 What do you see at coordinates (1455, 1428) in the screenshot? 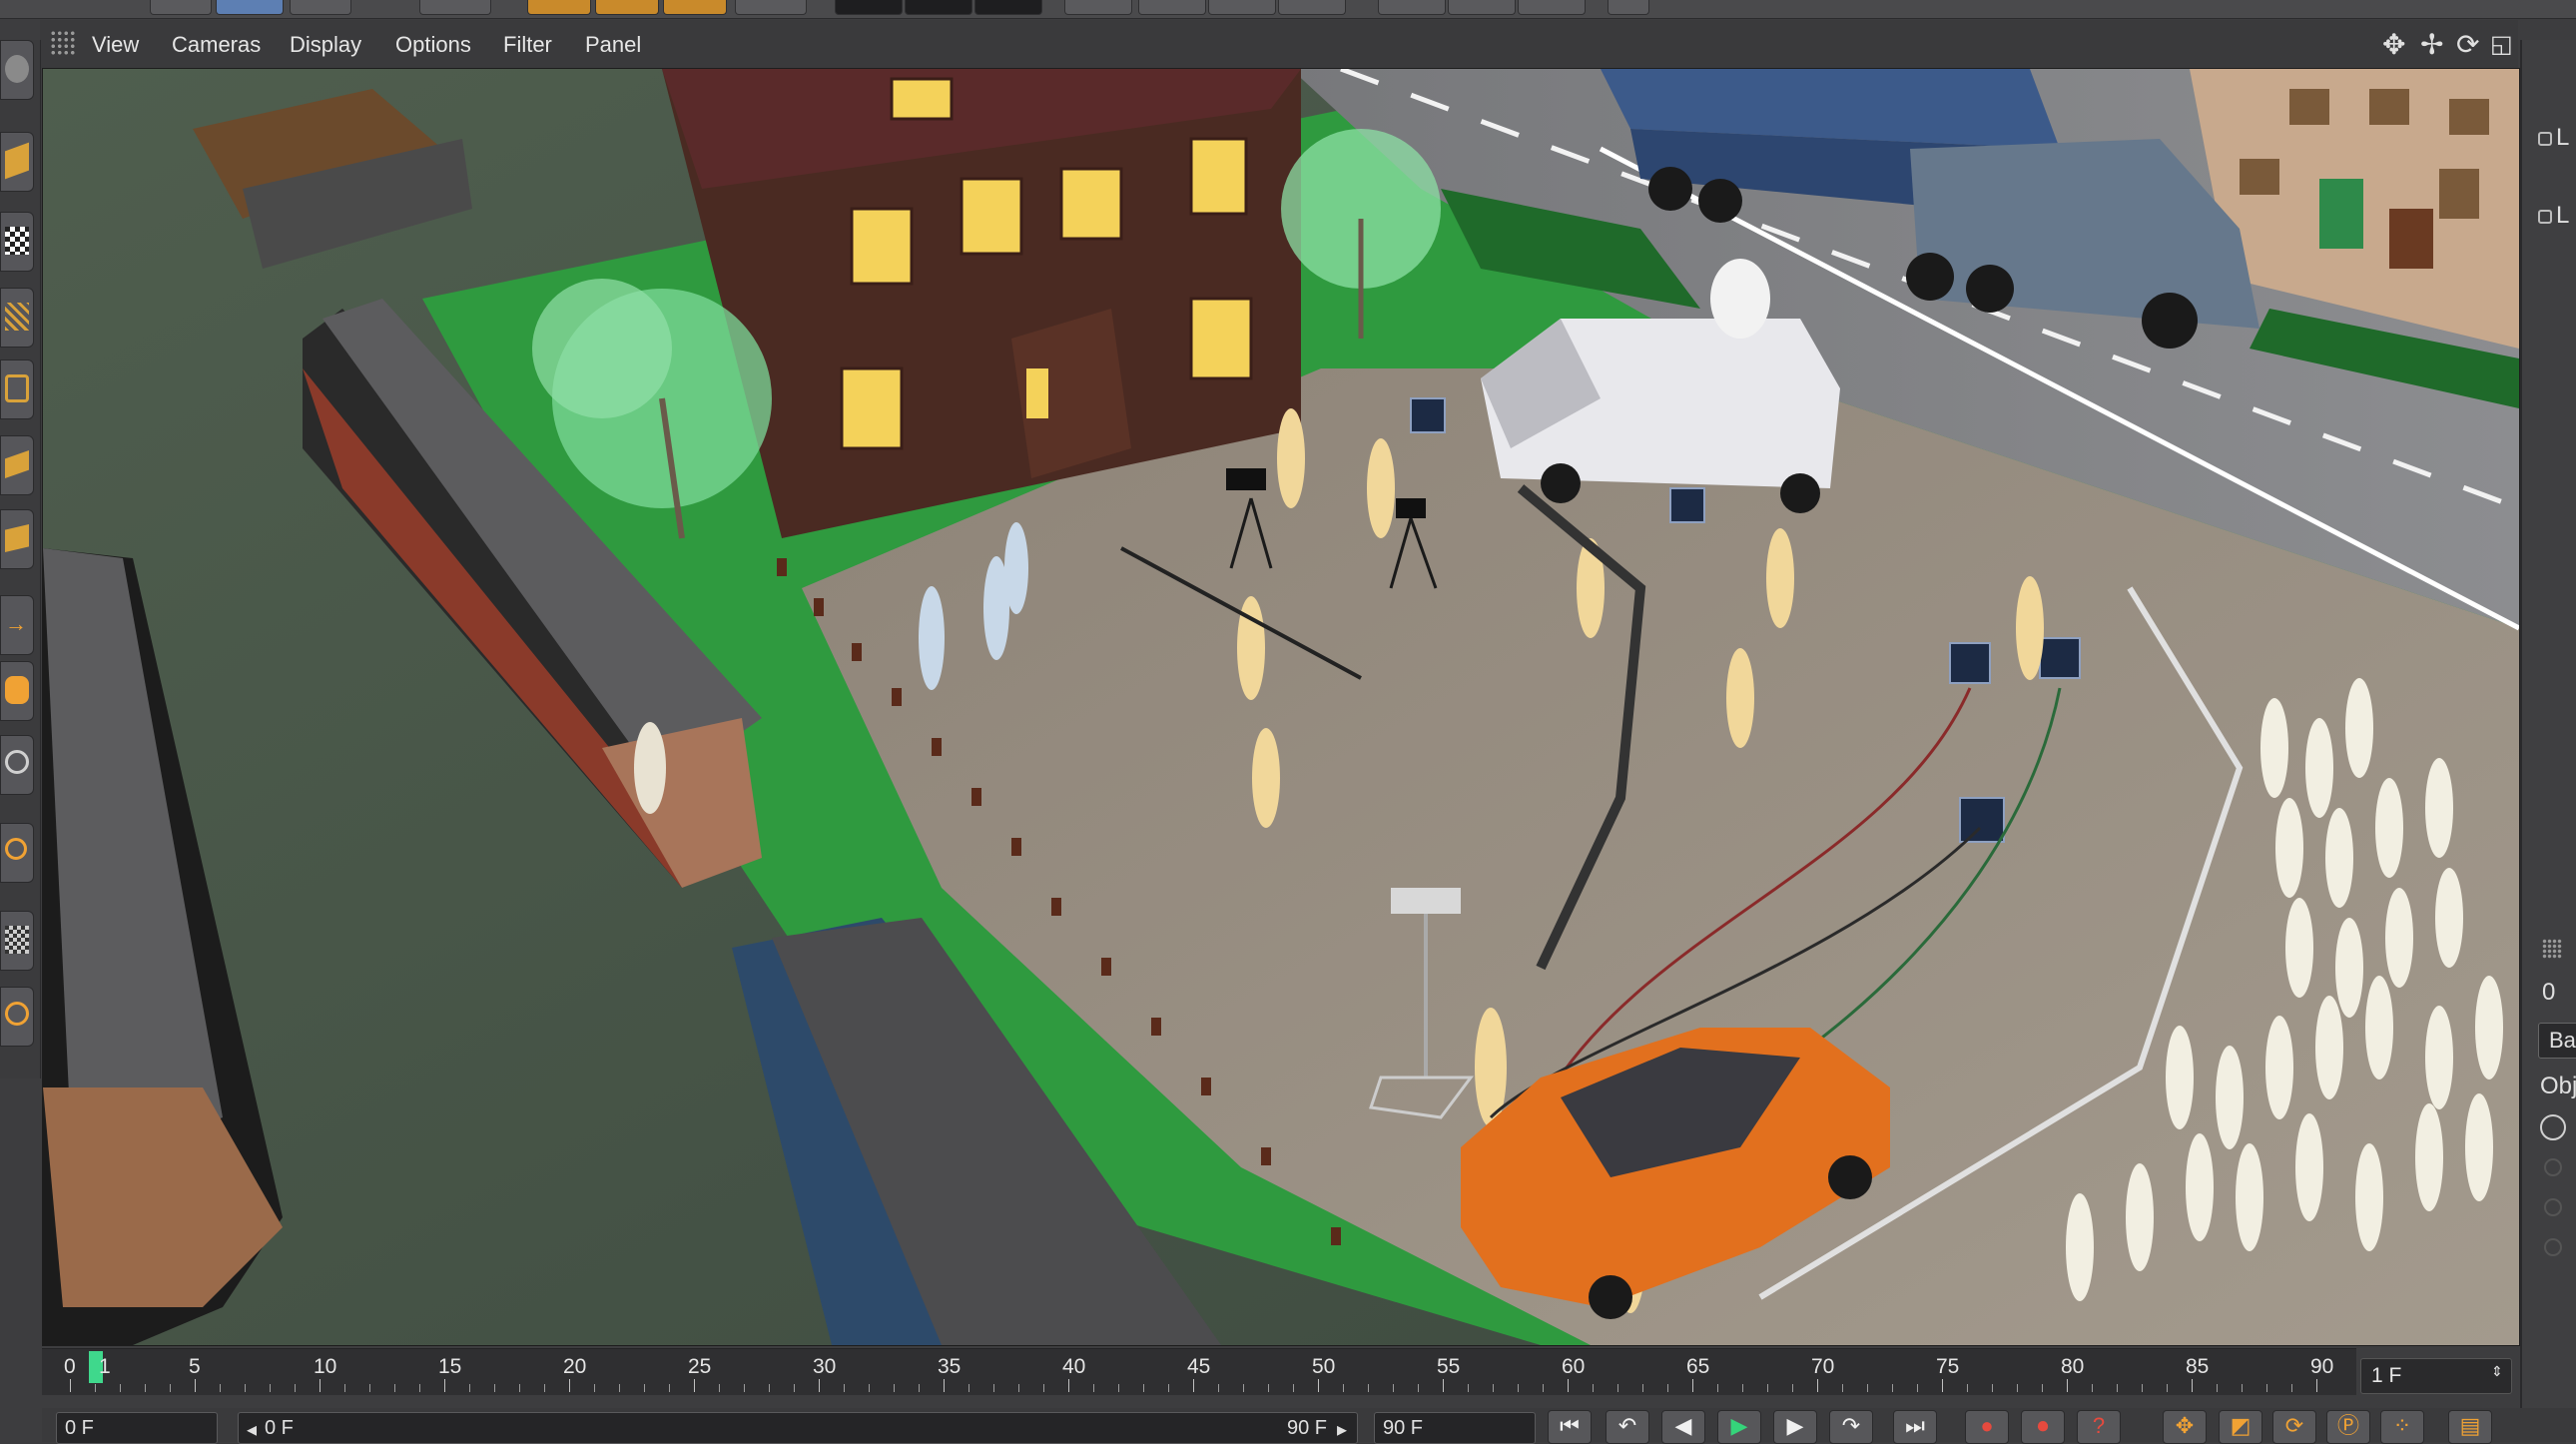
I see `end-frame-field: 90 F` at bounding box center [1455, 1428].